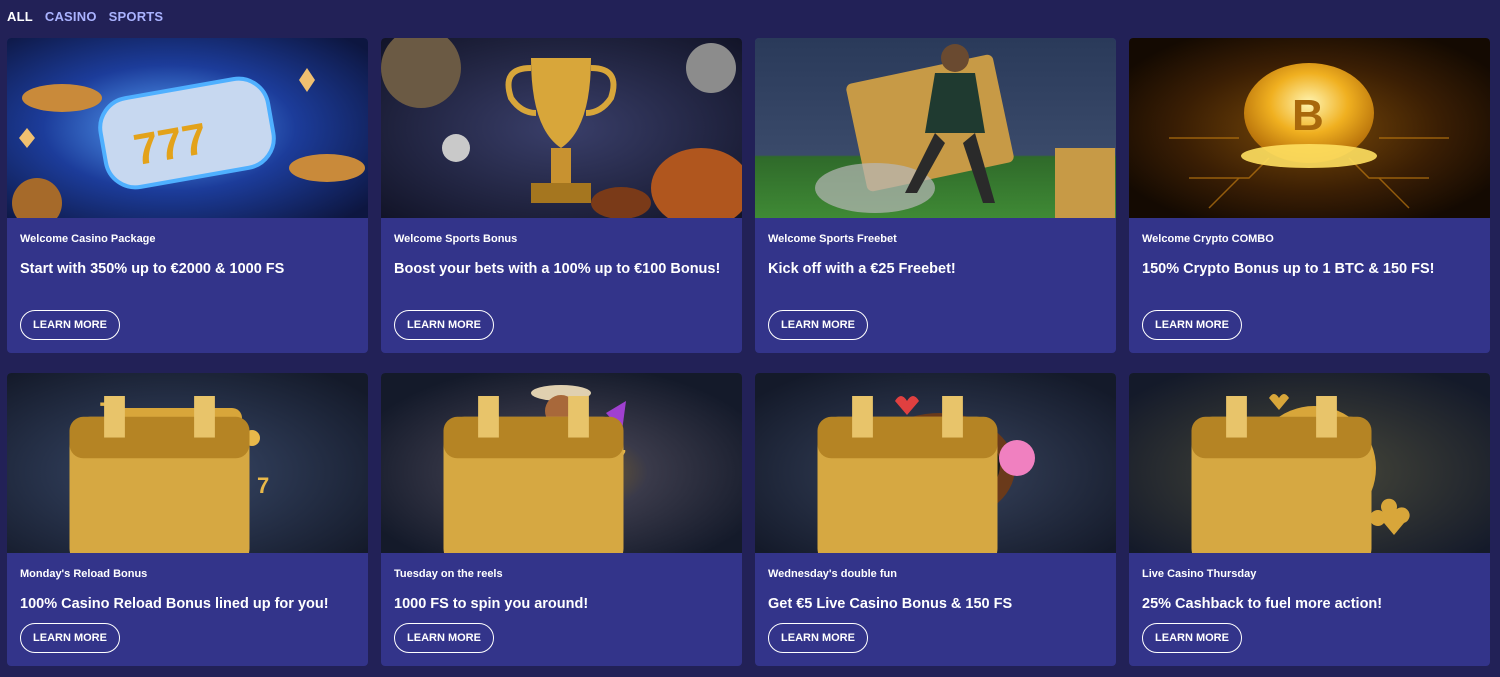 The height and width of the screenshot is (677, 1500). I want to click on promo-subtitle: Welcome Sports Freebet, so click(832, 239).